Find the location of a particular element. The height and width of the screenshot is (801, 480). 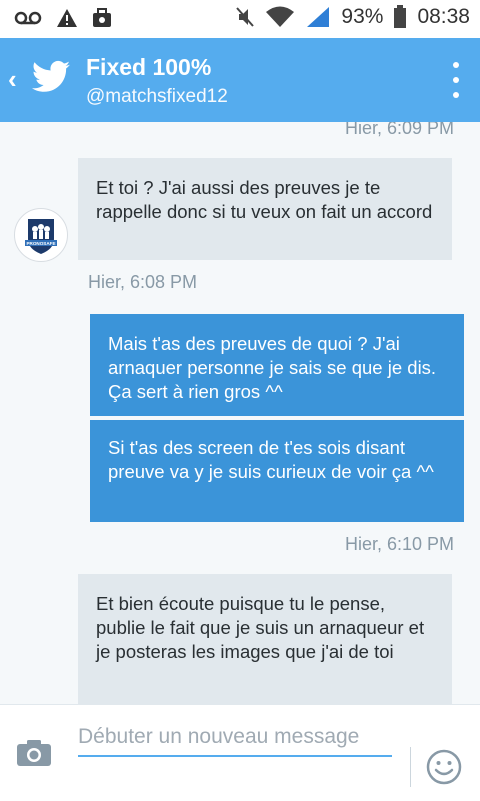

message-composer: Débuter un nouveau message is located at coordinates (240, 752).